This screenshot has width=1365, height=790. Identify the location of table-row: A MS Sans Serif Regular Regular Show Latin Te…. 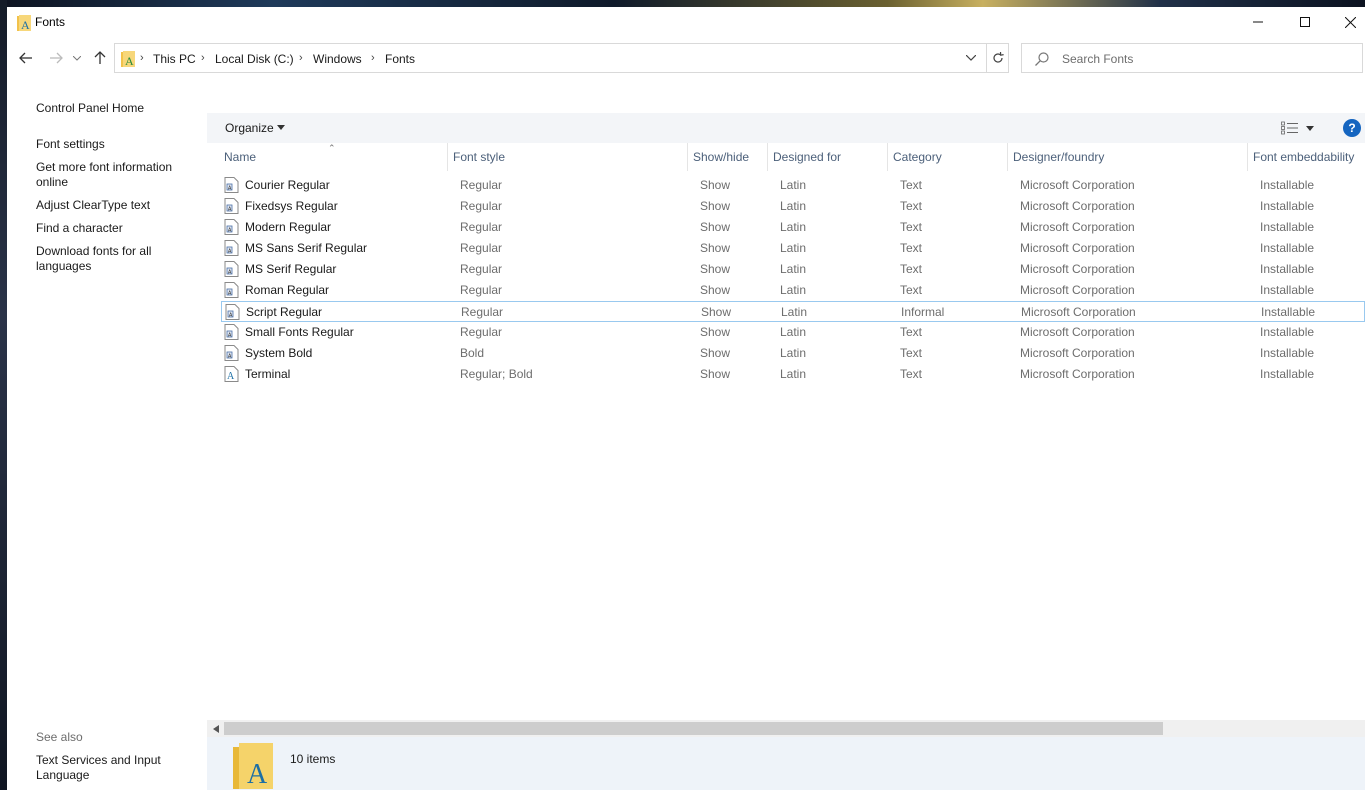
(793, 248).